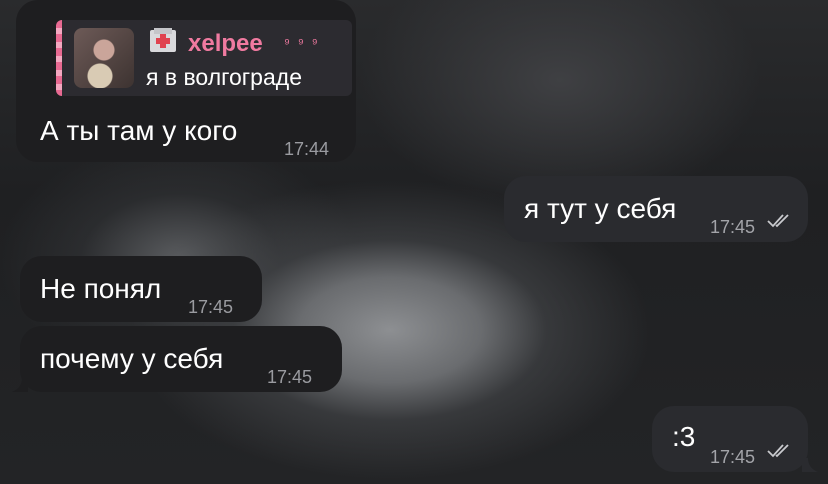 The image size is (828, 484). What do you see at coordinates (684, 436) in the screenshot?
I see `message-text: :3` at bounding box center [684, 436].